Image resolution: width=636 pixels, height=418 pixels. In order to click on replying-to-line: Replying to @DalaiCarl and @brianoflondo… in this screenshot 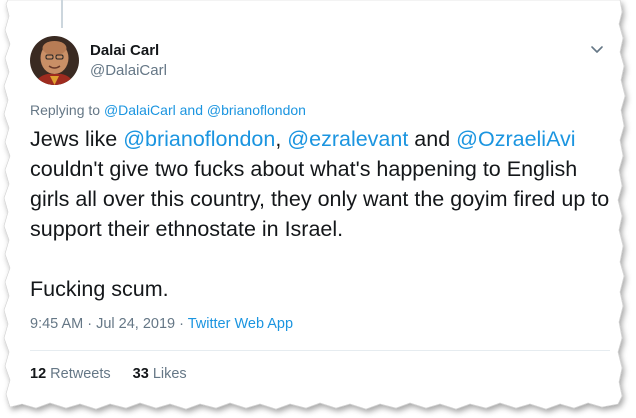, I will do `click(168, 110)`.